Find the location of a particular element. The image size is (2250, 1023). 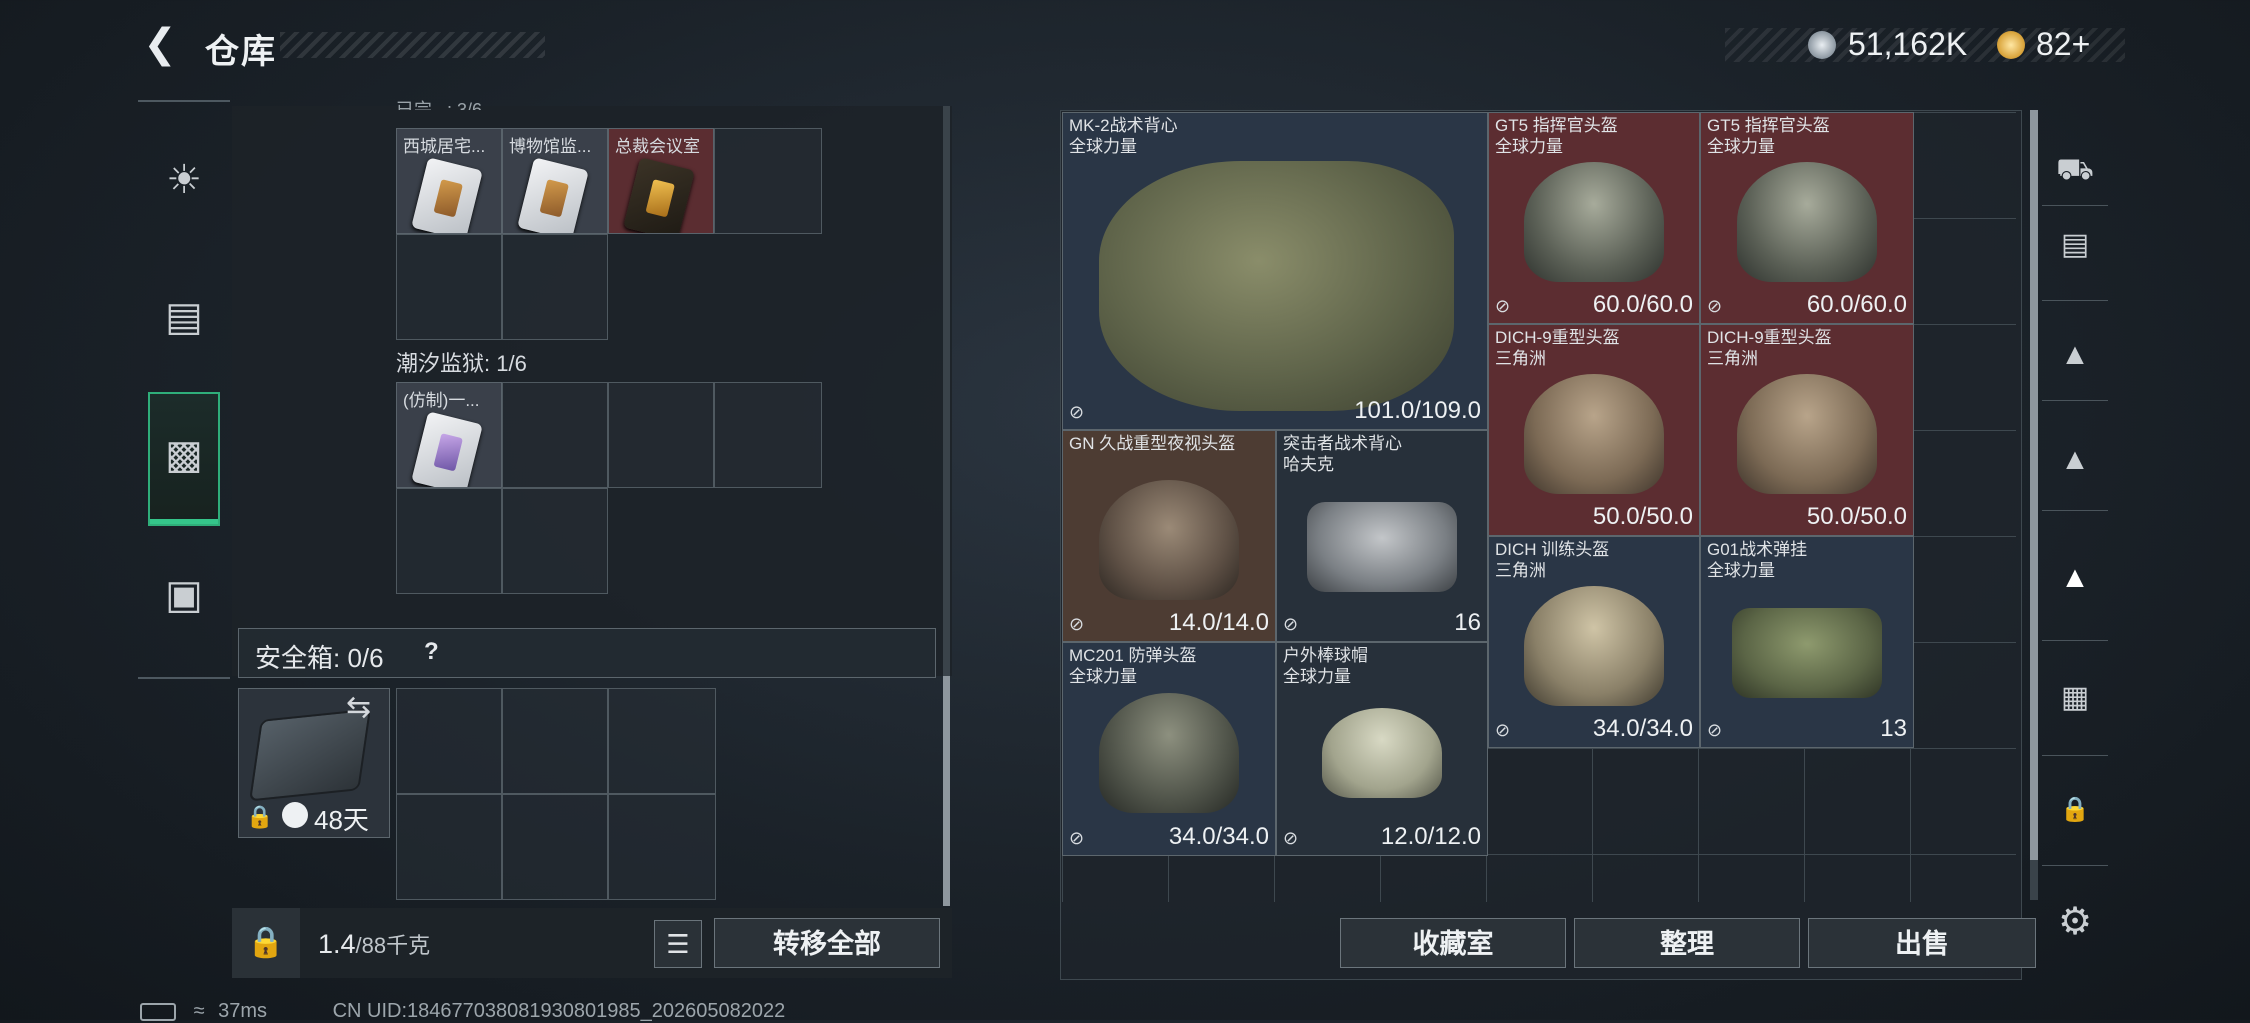

grid-item-cap: 户外棒球帽全球力量 ⊘ 12.0/12.0 is located at coordinates (1382, 749).